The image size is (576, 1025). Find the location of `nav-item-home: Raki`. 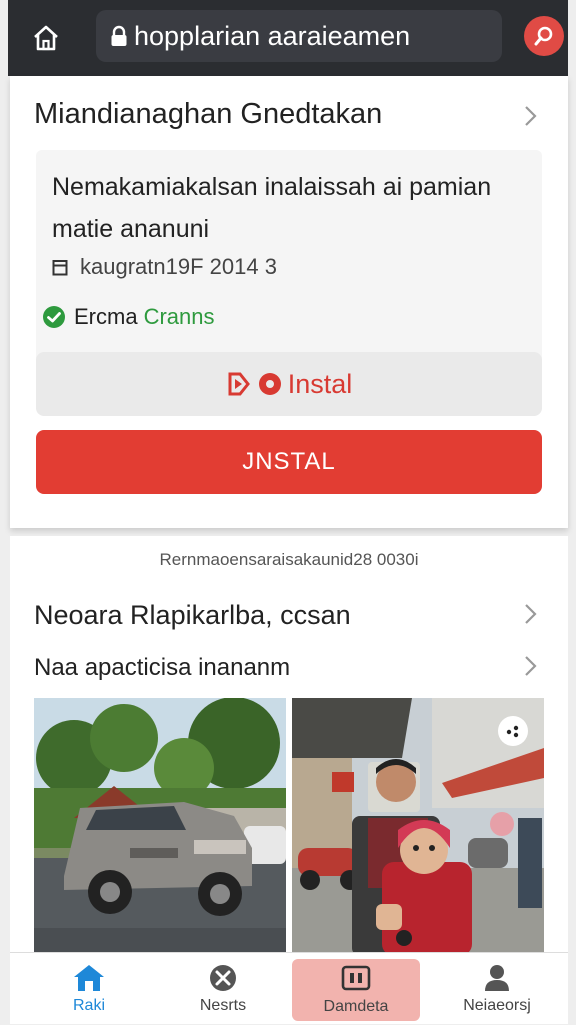

nav-item-home: Raki is located at coordinates (89, 989).